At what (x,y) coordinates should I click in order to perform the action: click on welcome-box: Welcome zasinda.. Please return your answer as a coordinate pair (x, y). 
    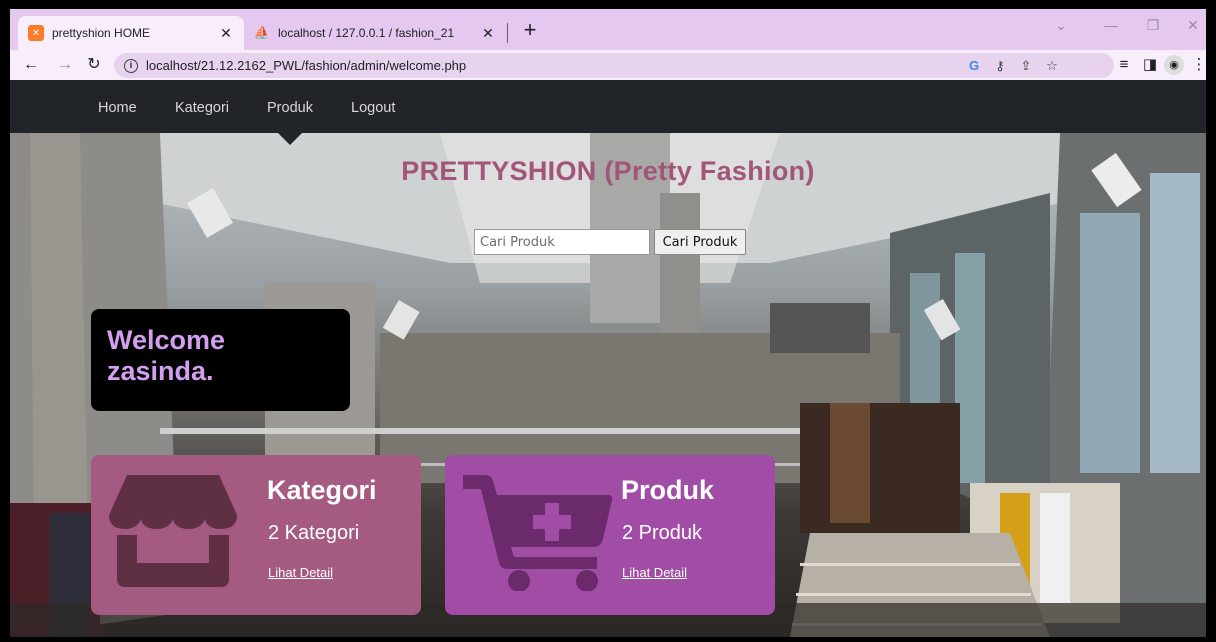
    Looking at the image, I should click on (220, 360).